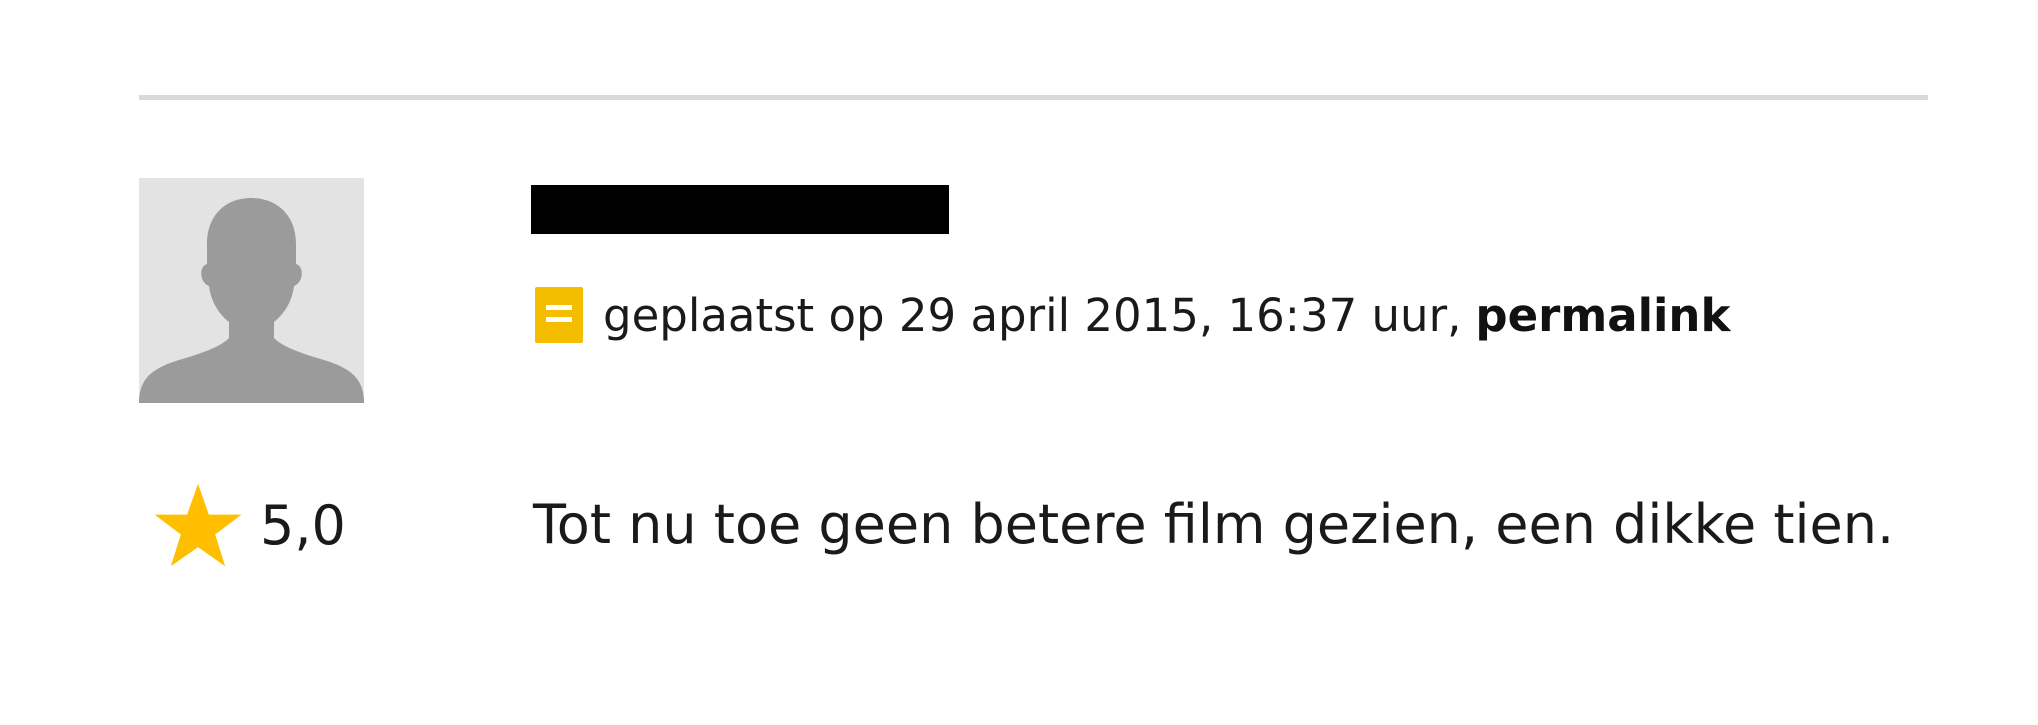 This screenshot has height=725, width=2038. I want to click on user-silhouette-icon, so click(251, 290).